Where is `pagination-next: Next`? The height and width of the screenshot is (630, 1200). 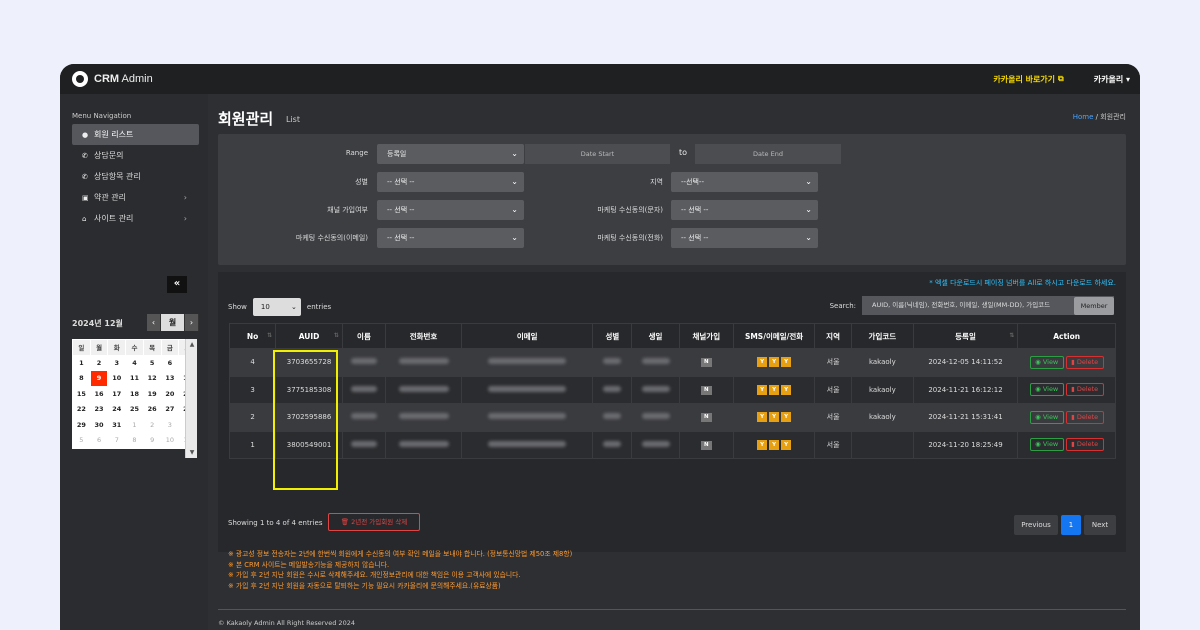
pagination-next: Next is located at coordinates (1100, 525).